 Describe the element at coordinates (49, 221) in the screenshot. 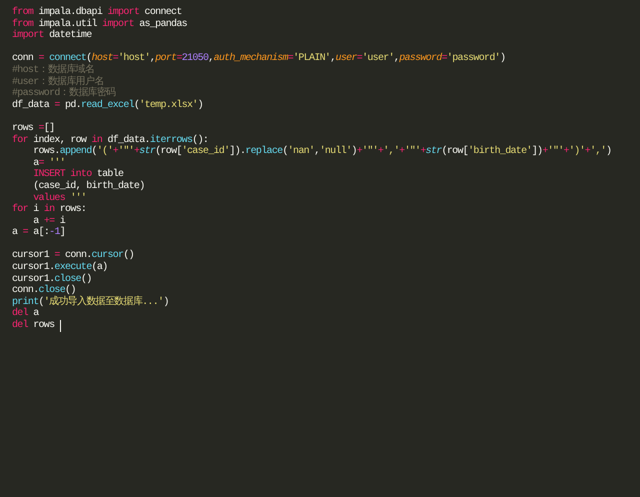

I see `code-line: a += i` at that location.